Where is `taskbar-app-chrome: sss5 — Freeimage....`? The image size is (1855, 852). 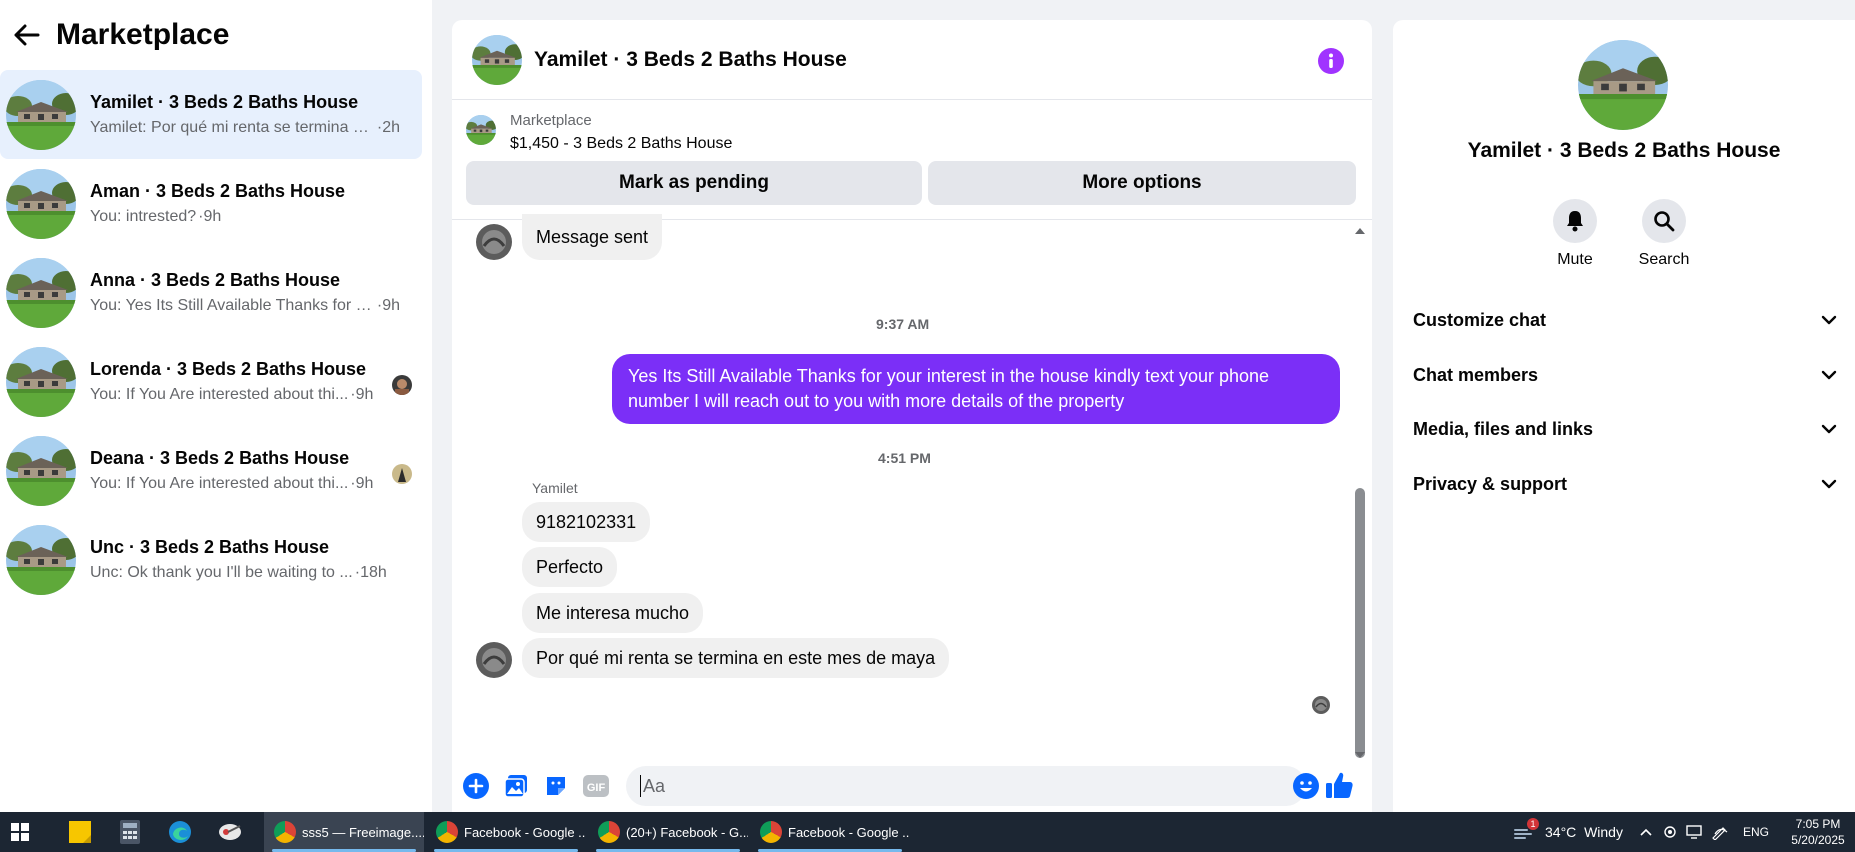 taskbar-app-chrome: sss5 — Freeimage.... is located at coordinates (344, 832).